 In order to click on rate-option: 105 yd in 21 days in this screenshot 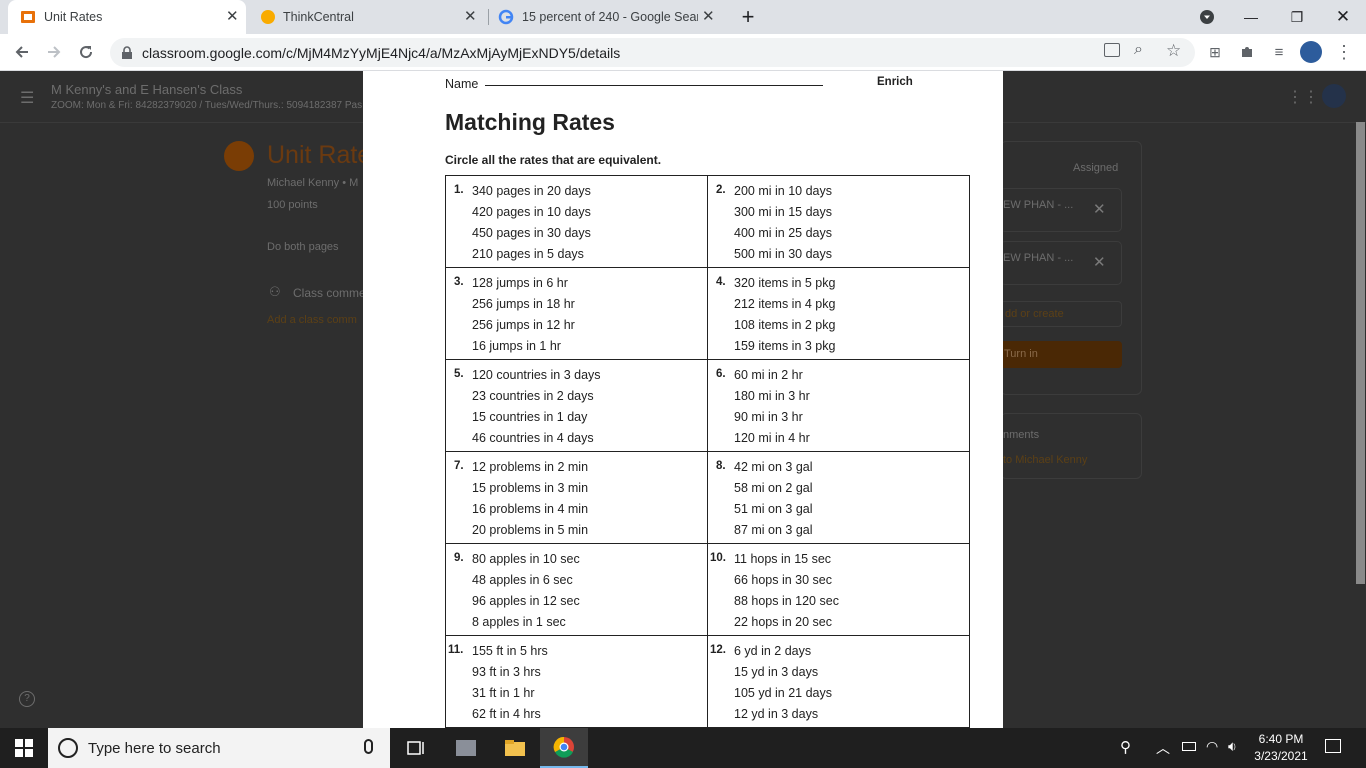, I will do `click(851, 693)`.